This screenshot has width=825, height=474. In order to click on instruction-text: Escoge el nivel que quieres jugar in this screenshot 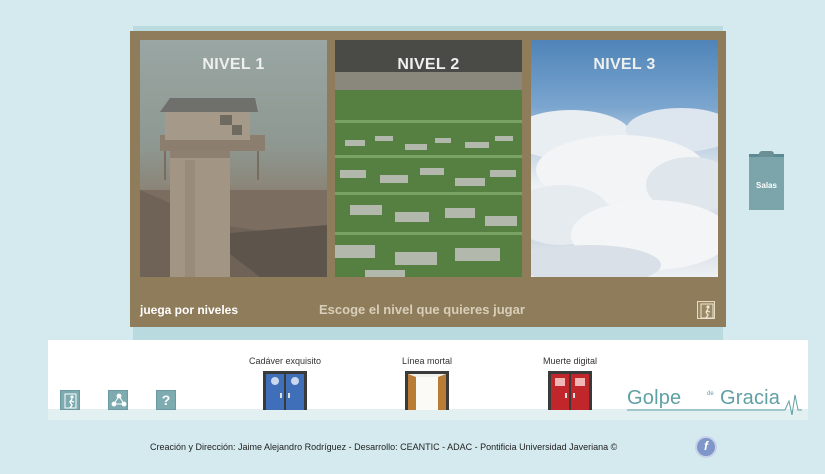, I will do `click(422, 309)`.